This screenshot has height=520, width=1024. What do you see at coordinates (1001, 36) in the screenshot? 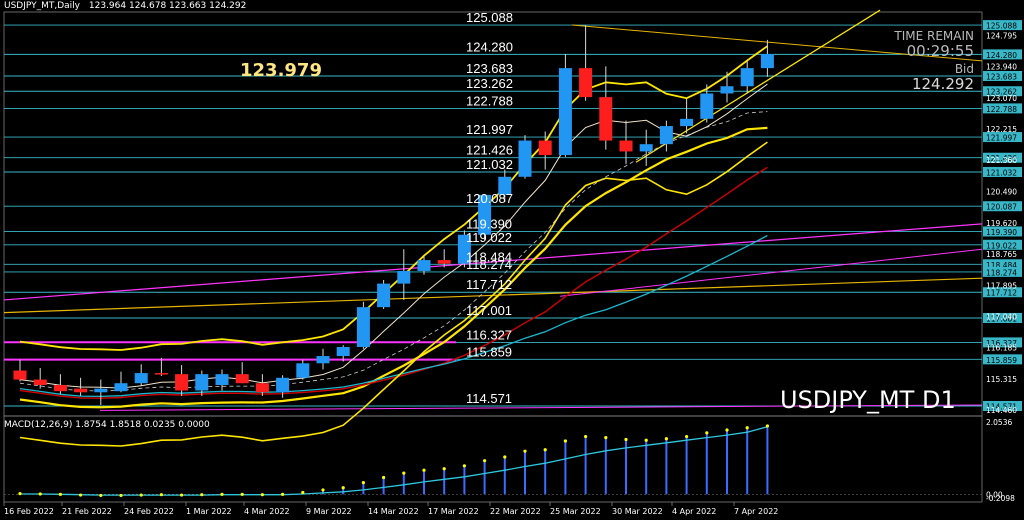
I see `price-axis-label: 124.795` at bounding box center [1001, 36].